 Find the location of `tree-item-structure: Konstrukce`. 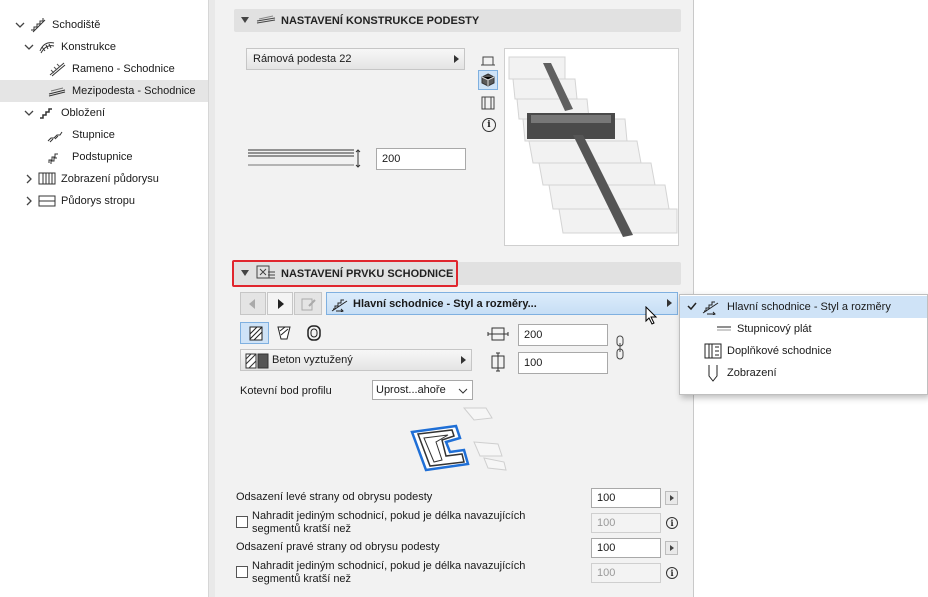

tree-item-structure: Konstrukce is located at coordinates (104, 47).